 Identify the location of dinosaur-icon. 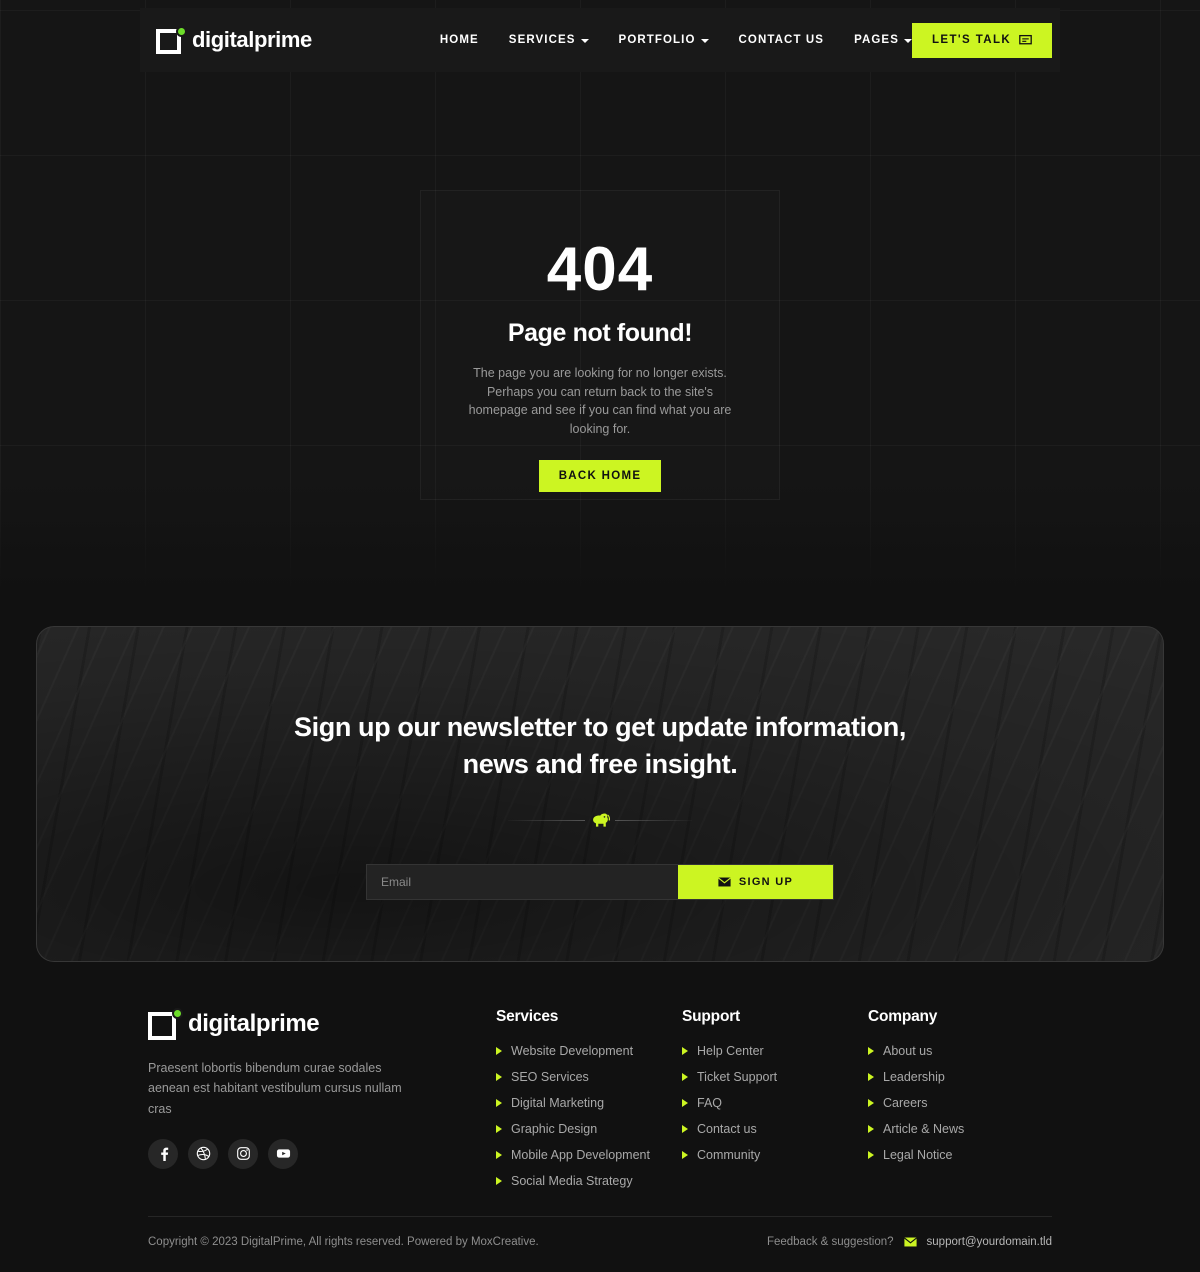
(601, 820).